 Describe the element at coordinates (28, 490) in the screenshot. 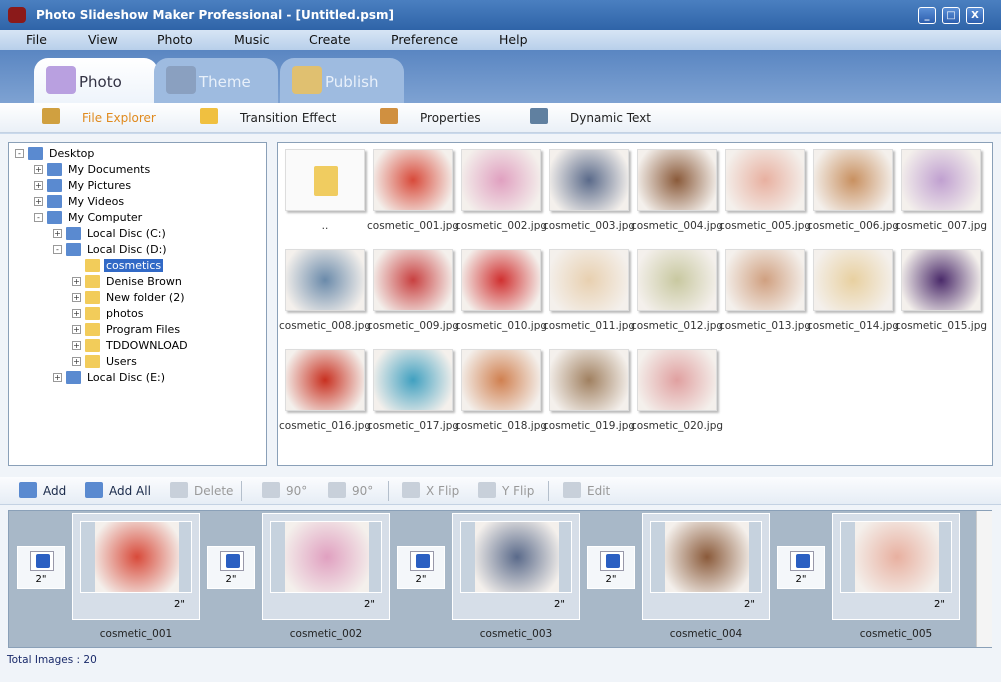

I see `add-icon` at that location.